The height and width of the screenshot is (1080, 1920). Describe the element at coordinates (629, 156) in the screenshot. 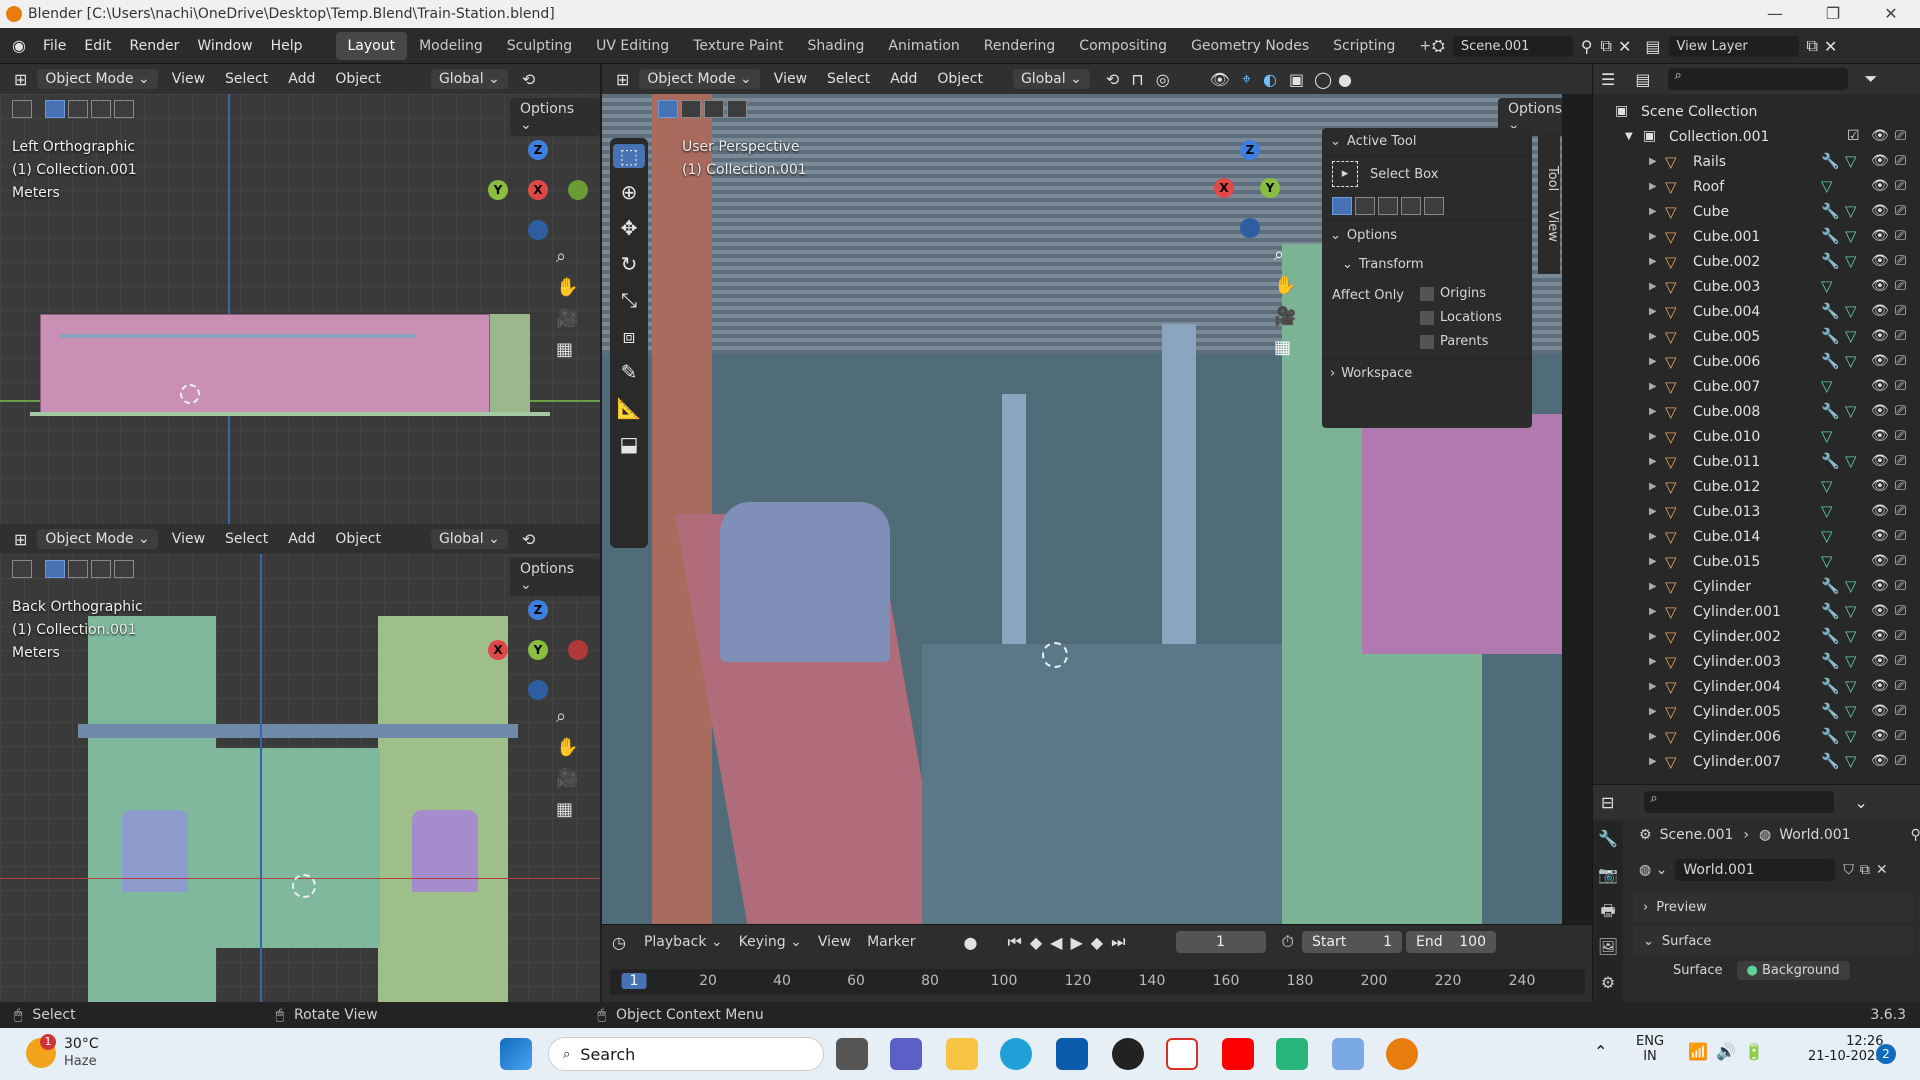

I see `select-box-tool-icon: ⬚` at that location.